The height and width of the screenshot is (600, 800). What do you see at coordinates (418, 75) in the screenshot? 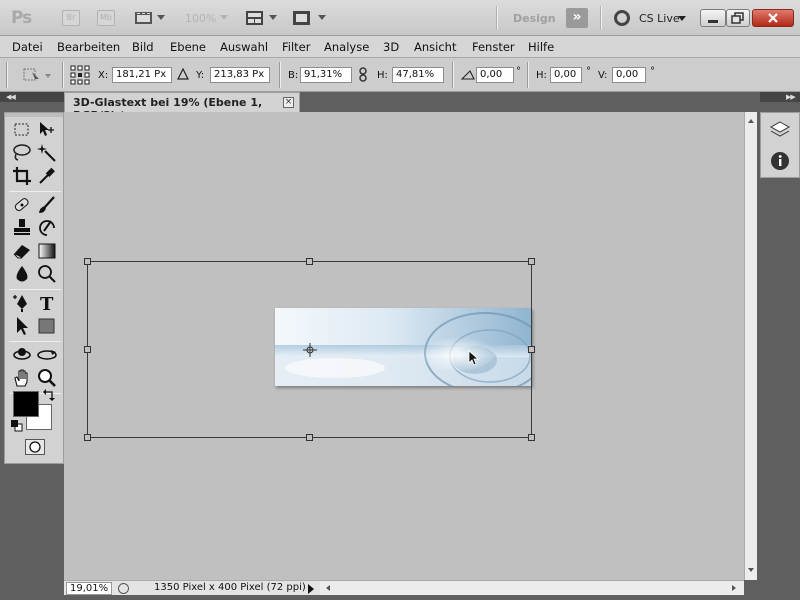
I see `height-field: 47,81%` at bounding box center [418, 75].